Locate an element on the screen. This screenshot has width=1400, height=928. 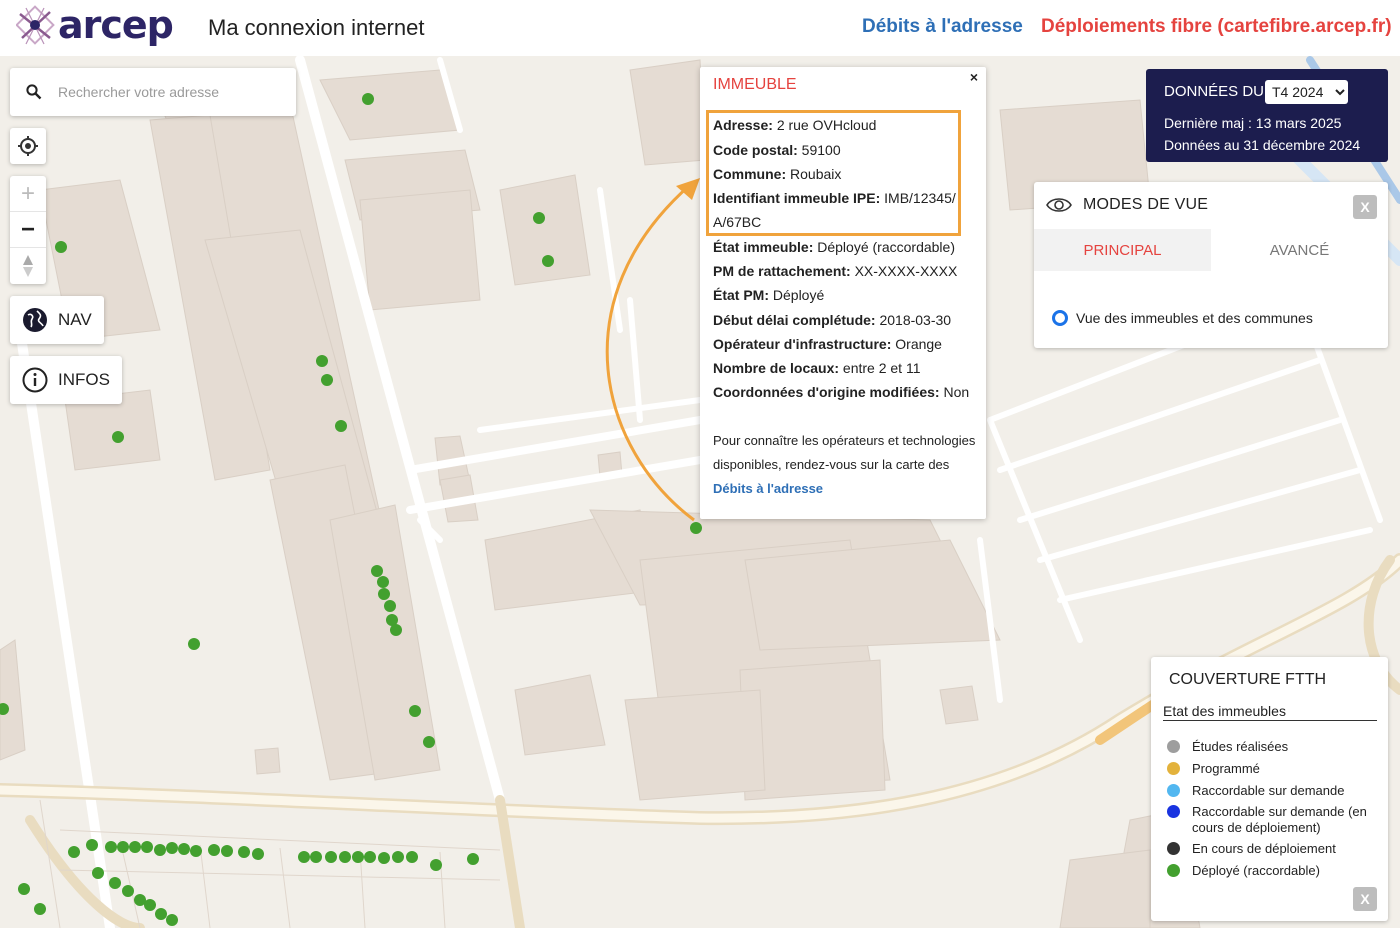
popup-field-label: État PM: is located at coordinates (741, 295).